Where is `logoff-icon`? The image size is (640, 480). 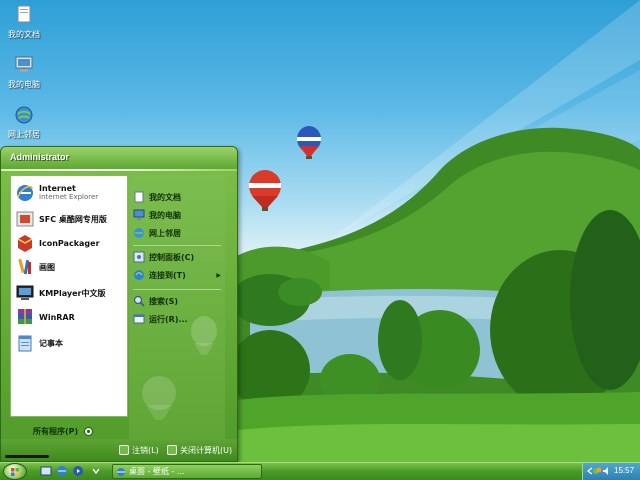 logoff-icon is located at coordinates (124, 450).